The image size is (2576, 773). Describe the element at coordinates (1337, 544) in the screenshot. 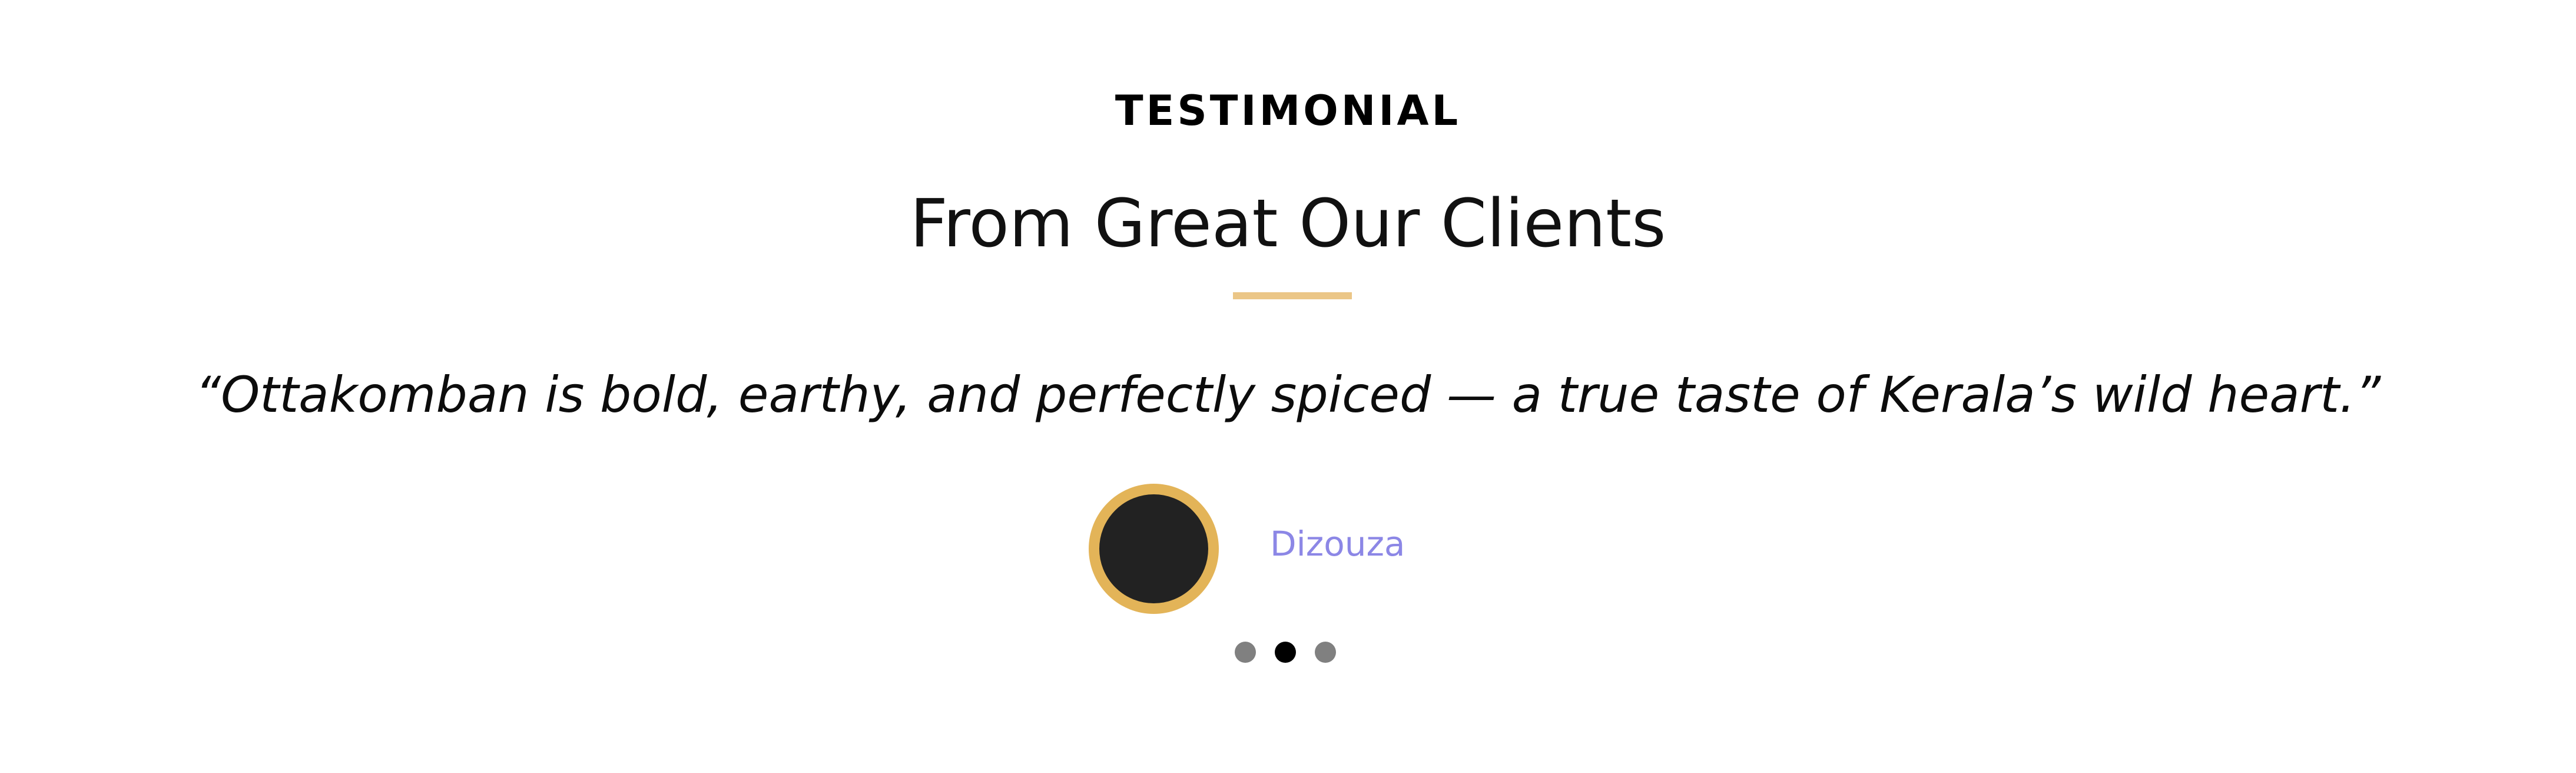

I see `author-name: Dizouza` at that location.